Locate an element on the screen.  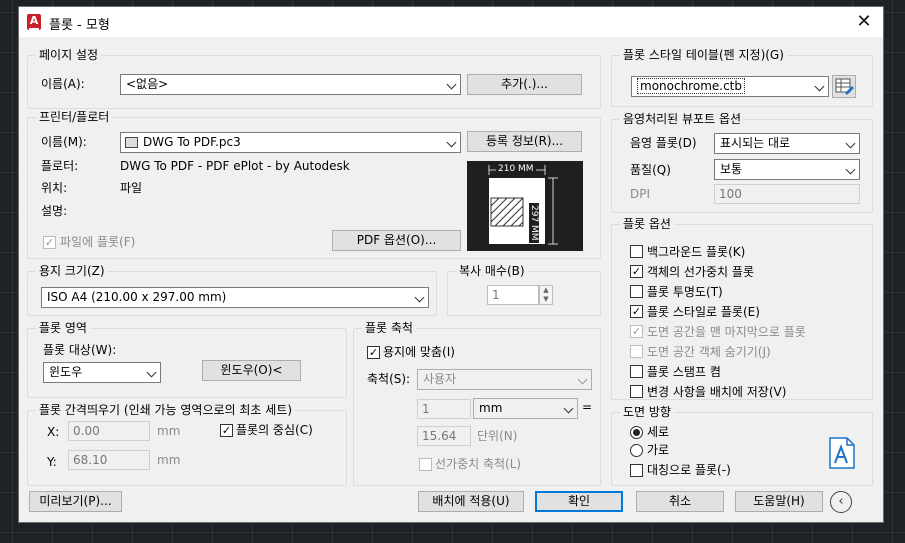
offset-x-unit: mm is located at coordinates (169, 431).